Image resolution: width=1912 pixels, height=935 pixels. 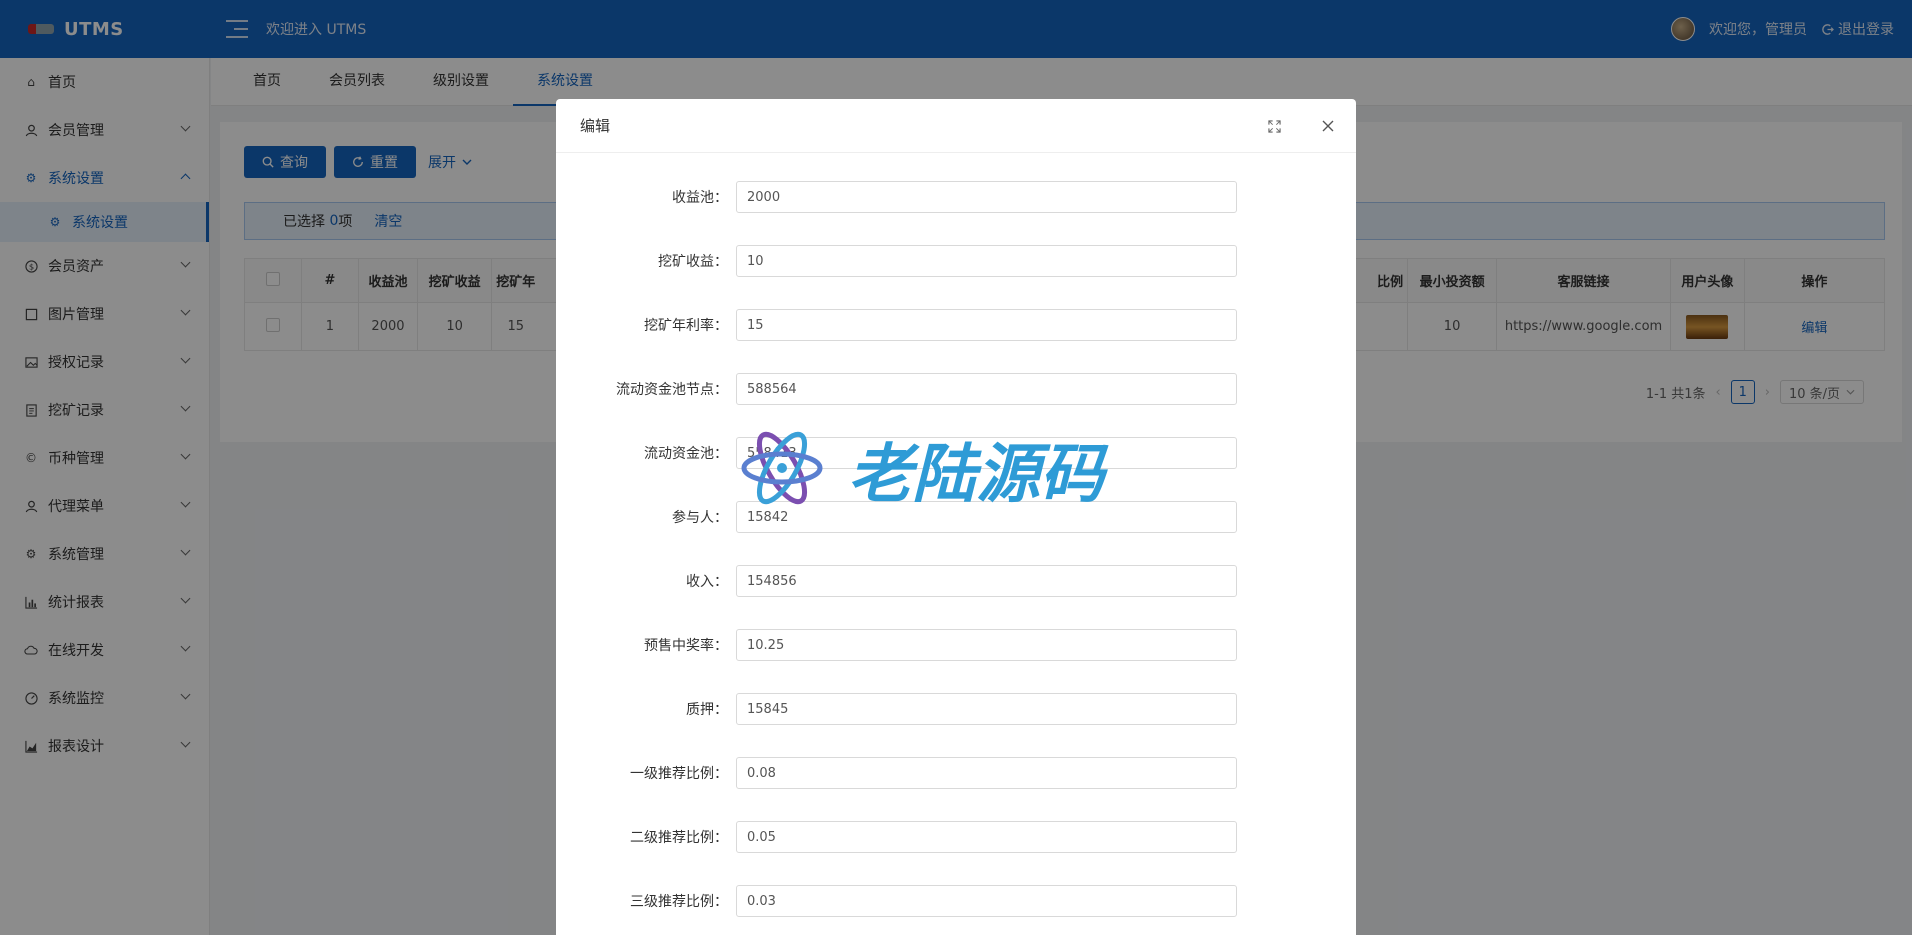 What do you see at coordinates (986, 901) in the screenshot?
I see `level3-ratio-input` at bounding box center [986, 901].